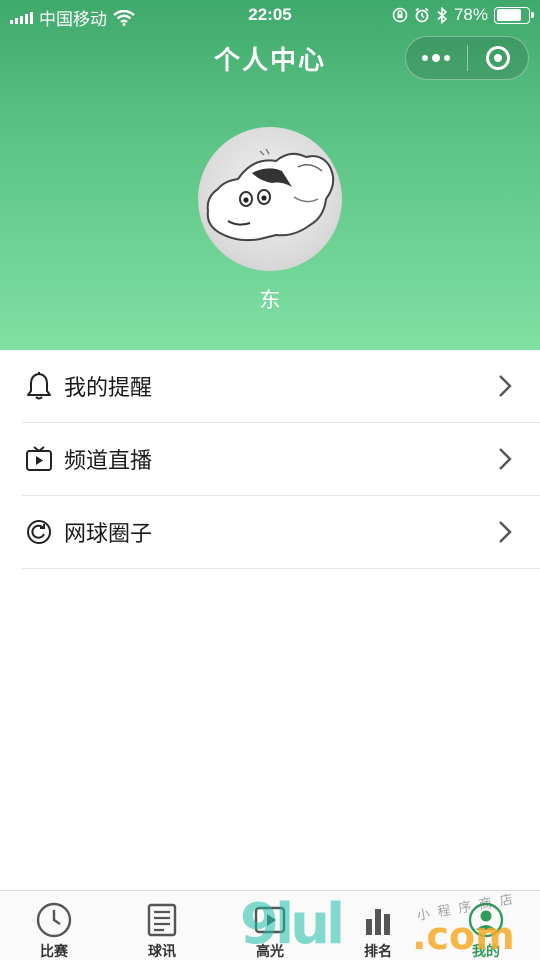 The width and height of the screenshot is (540, 960). What do you see at coordinates (39, 386) in the screenshot?
I see `bell-icon` at bounding box center [39, 386].